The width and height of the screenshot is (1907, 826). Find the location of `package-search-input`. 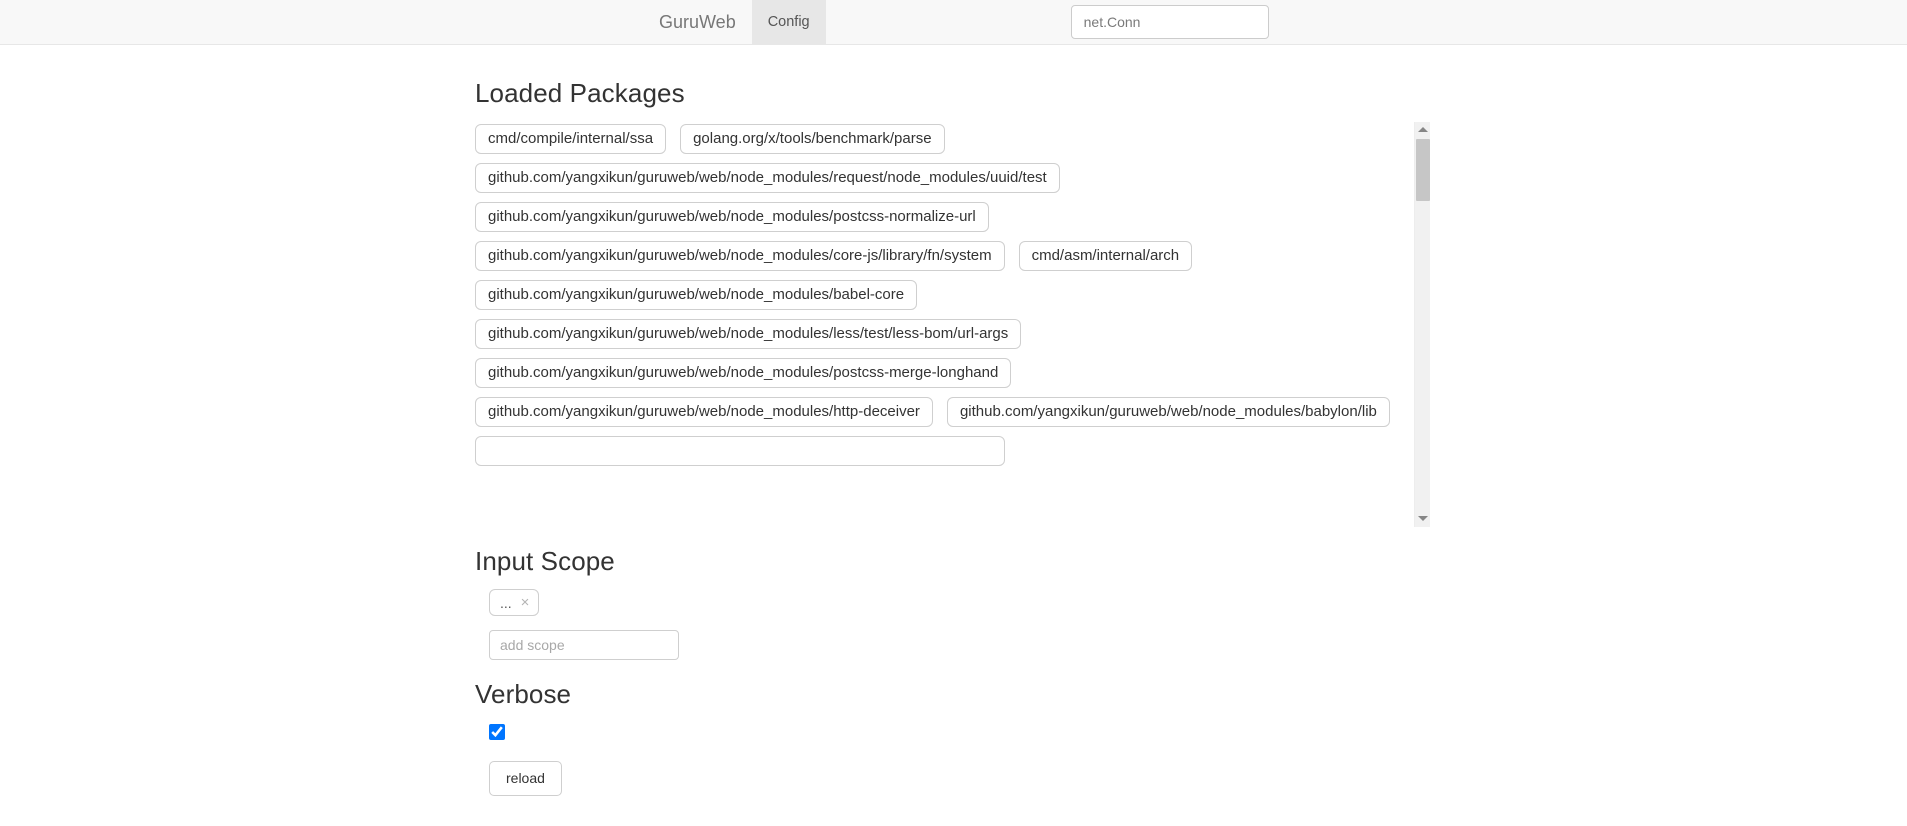

package-search-input is located at coordinates (1169, 22).